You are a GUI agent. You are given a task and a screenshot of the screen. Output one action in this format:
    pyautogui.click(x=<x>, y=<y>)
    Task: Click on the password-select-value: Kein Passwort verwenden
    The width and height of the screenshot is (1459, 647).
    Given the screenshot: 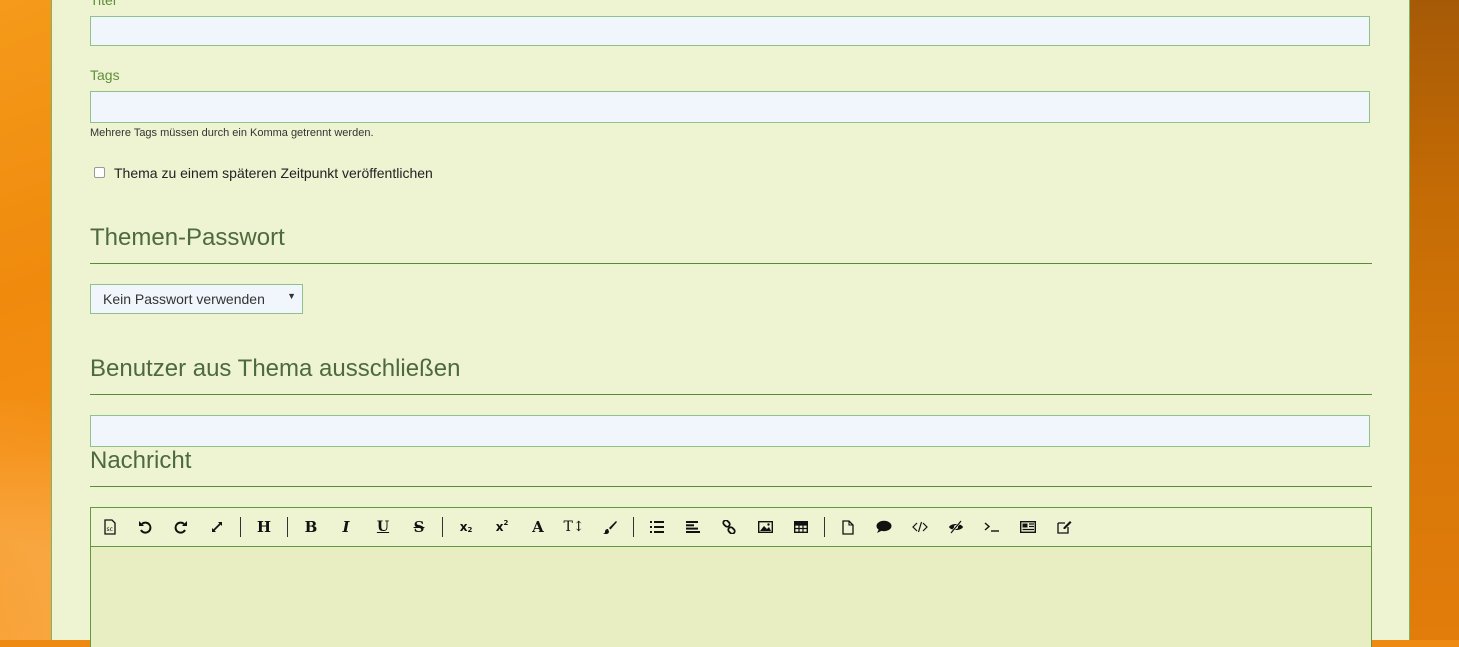 What is the action you would take?
    pyautogui.click(x=184, y=299)
    